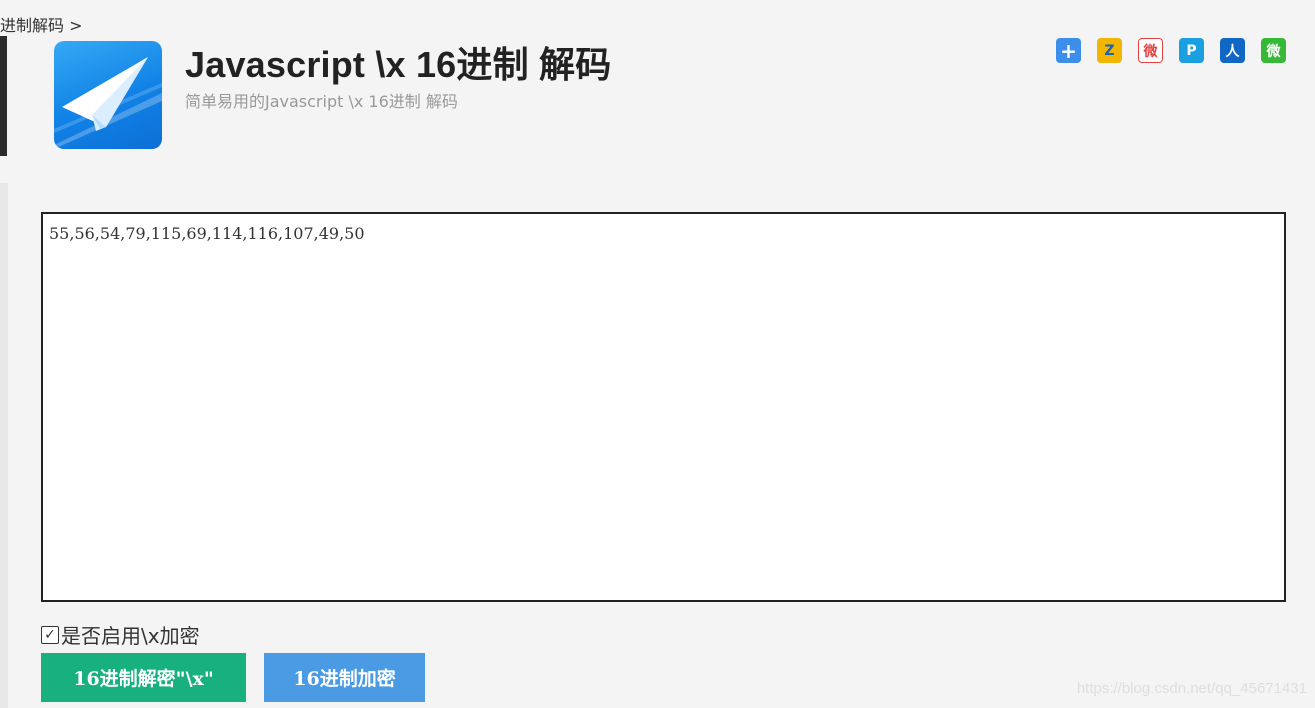 This screenshot has height=708, width=1315. I want to click on enable-x-encrypt-option: ✓ 是否启用\x加密, so click(120, 634).